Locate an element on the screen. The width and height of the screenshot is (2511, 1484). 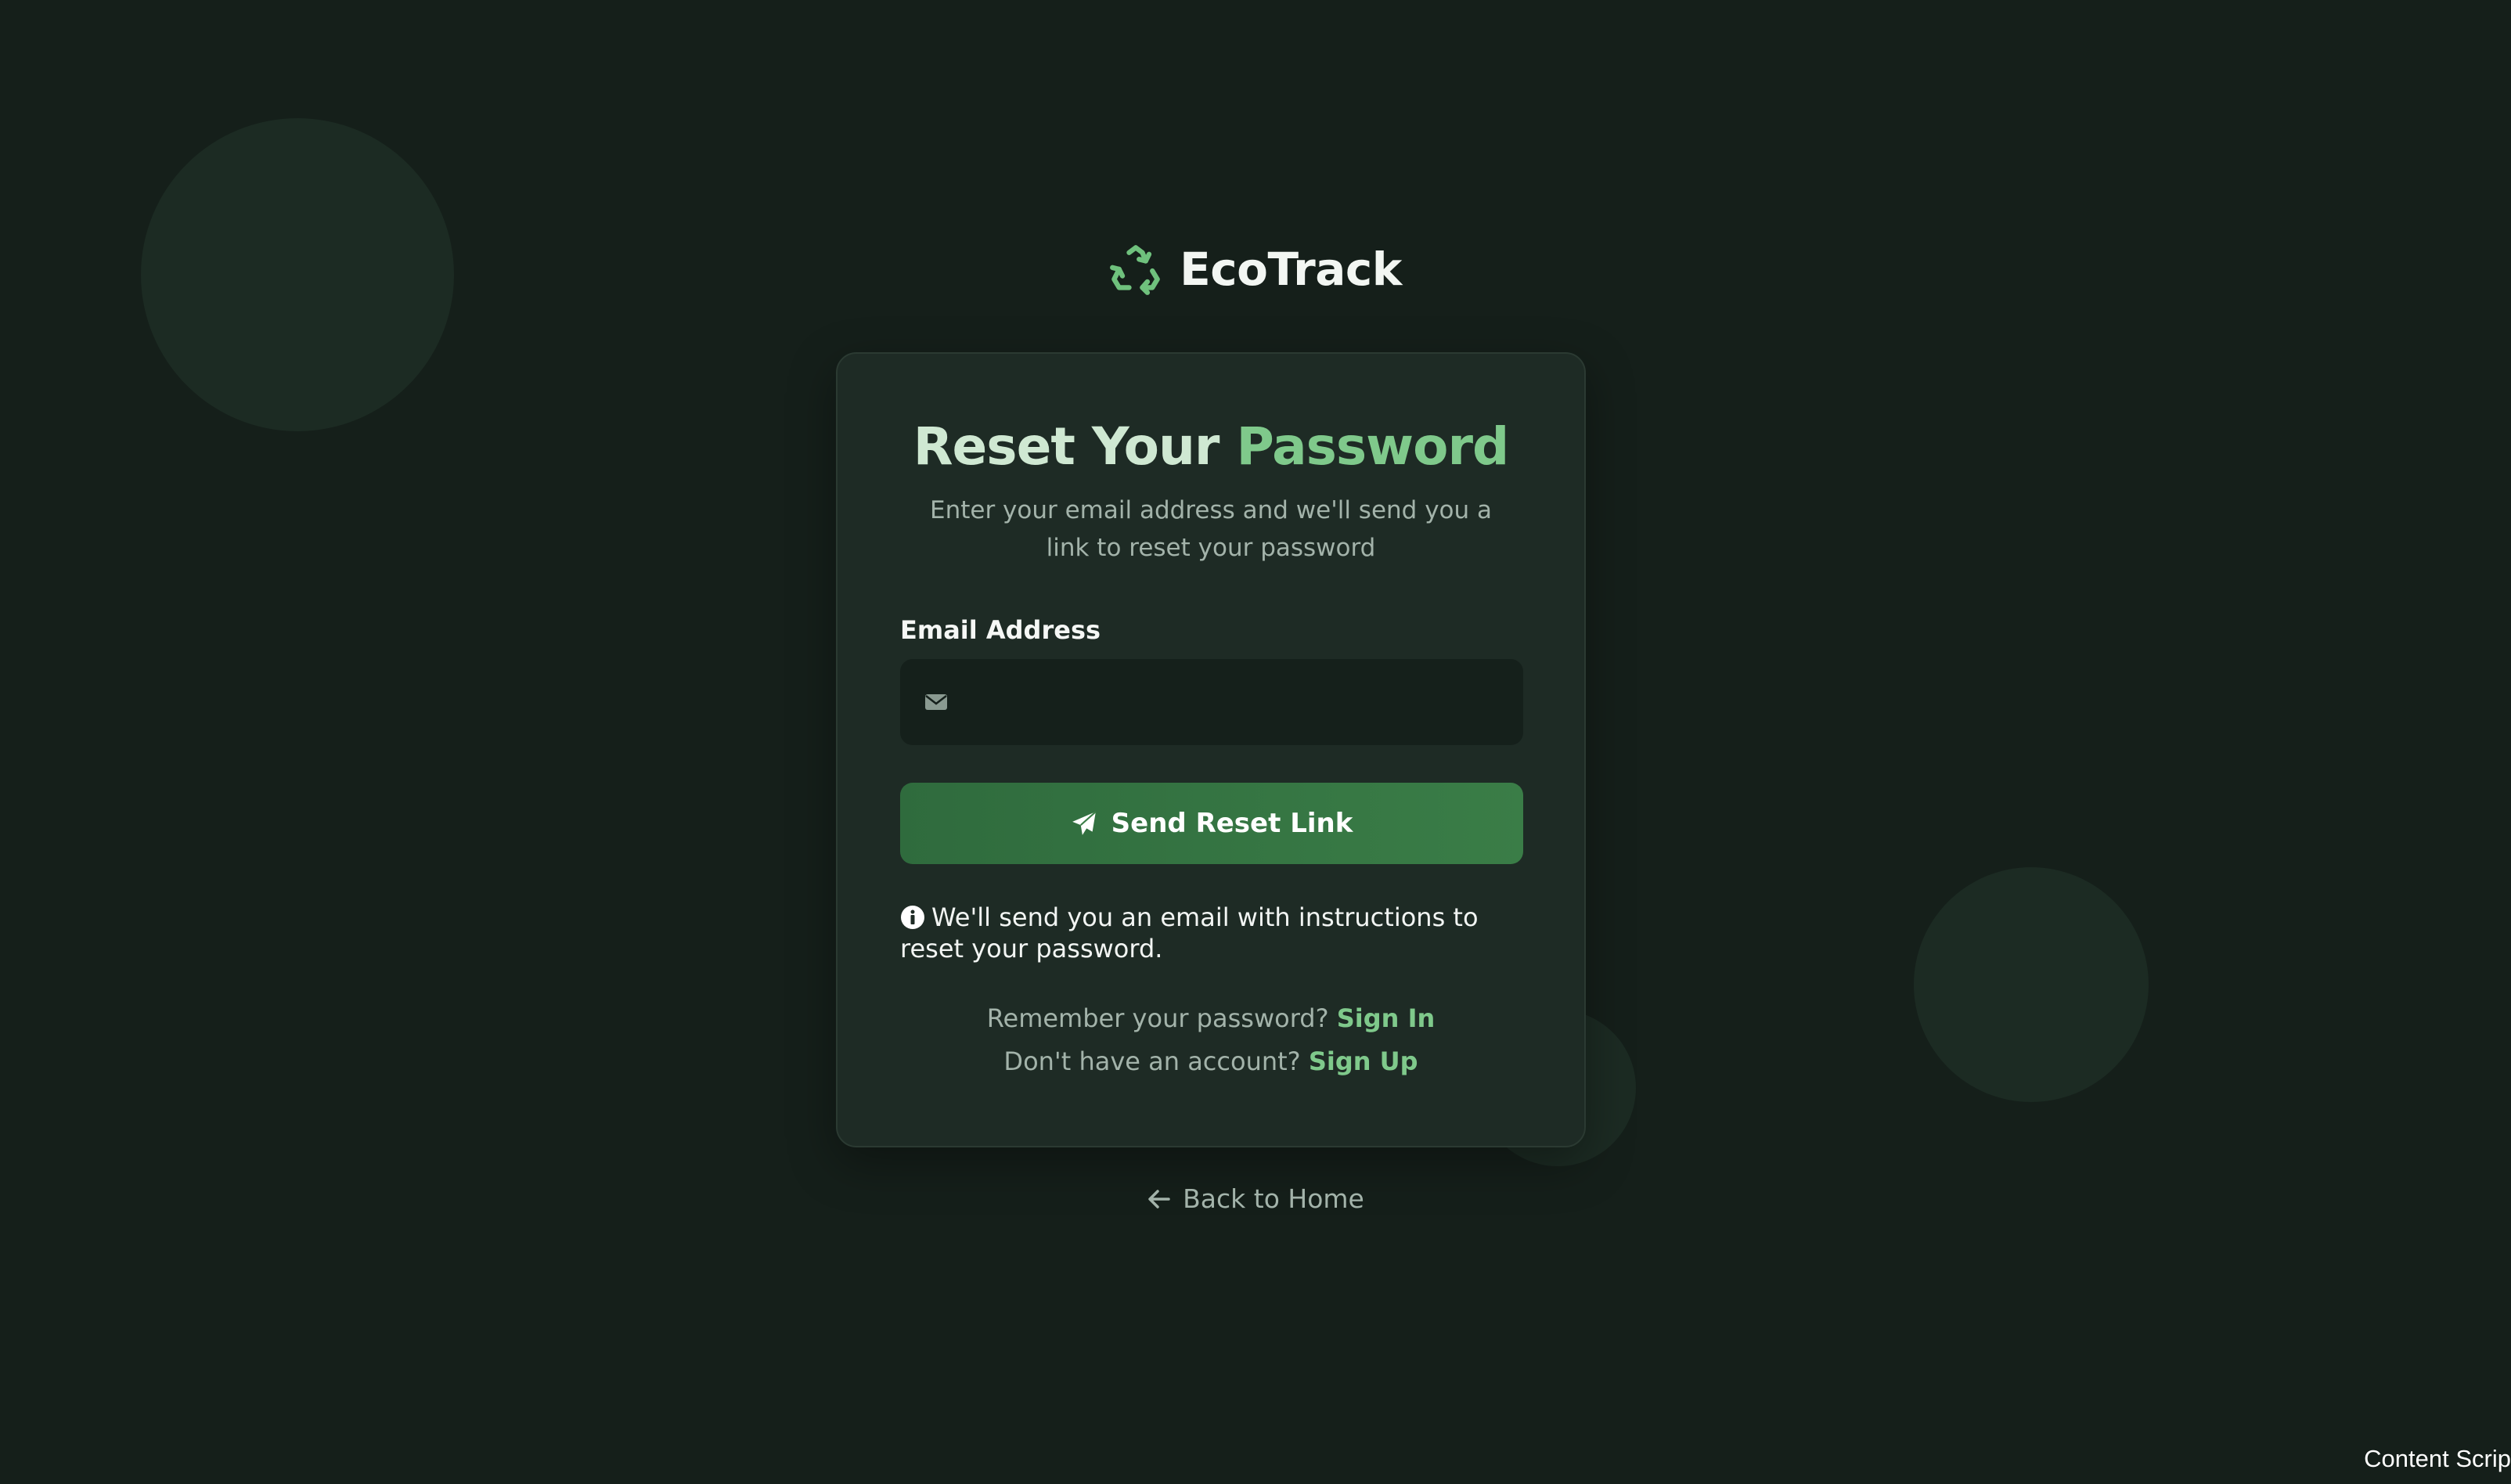
remember-text: Remember your password? is located at coordinates (1157, 1018).